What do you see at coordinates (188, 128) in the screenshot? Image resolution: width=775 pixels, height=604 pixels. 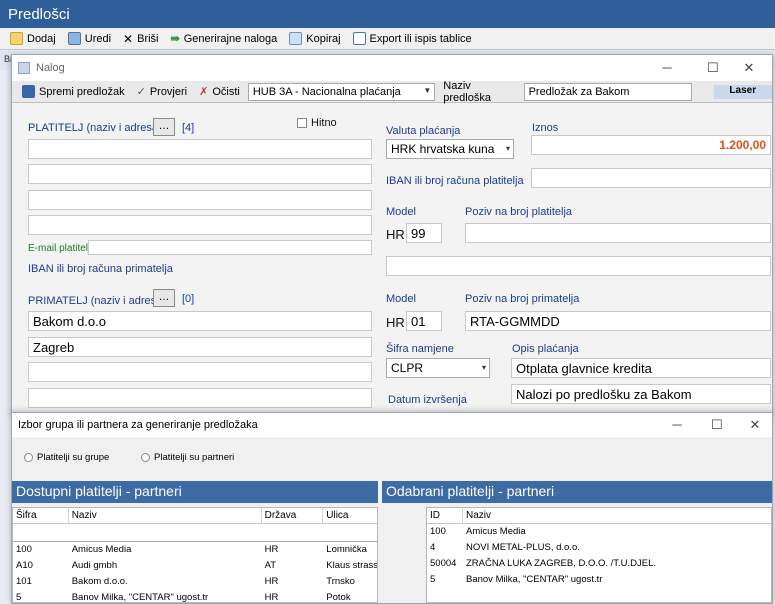 I see `platitelj-count: [4]` at bounding box center [188, 128].